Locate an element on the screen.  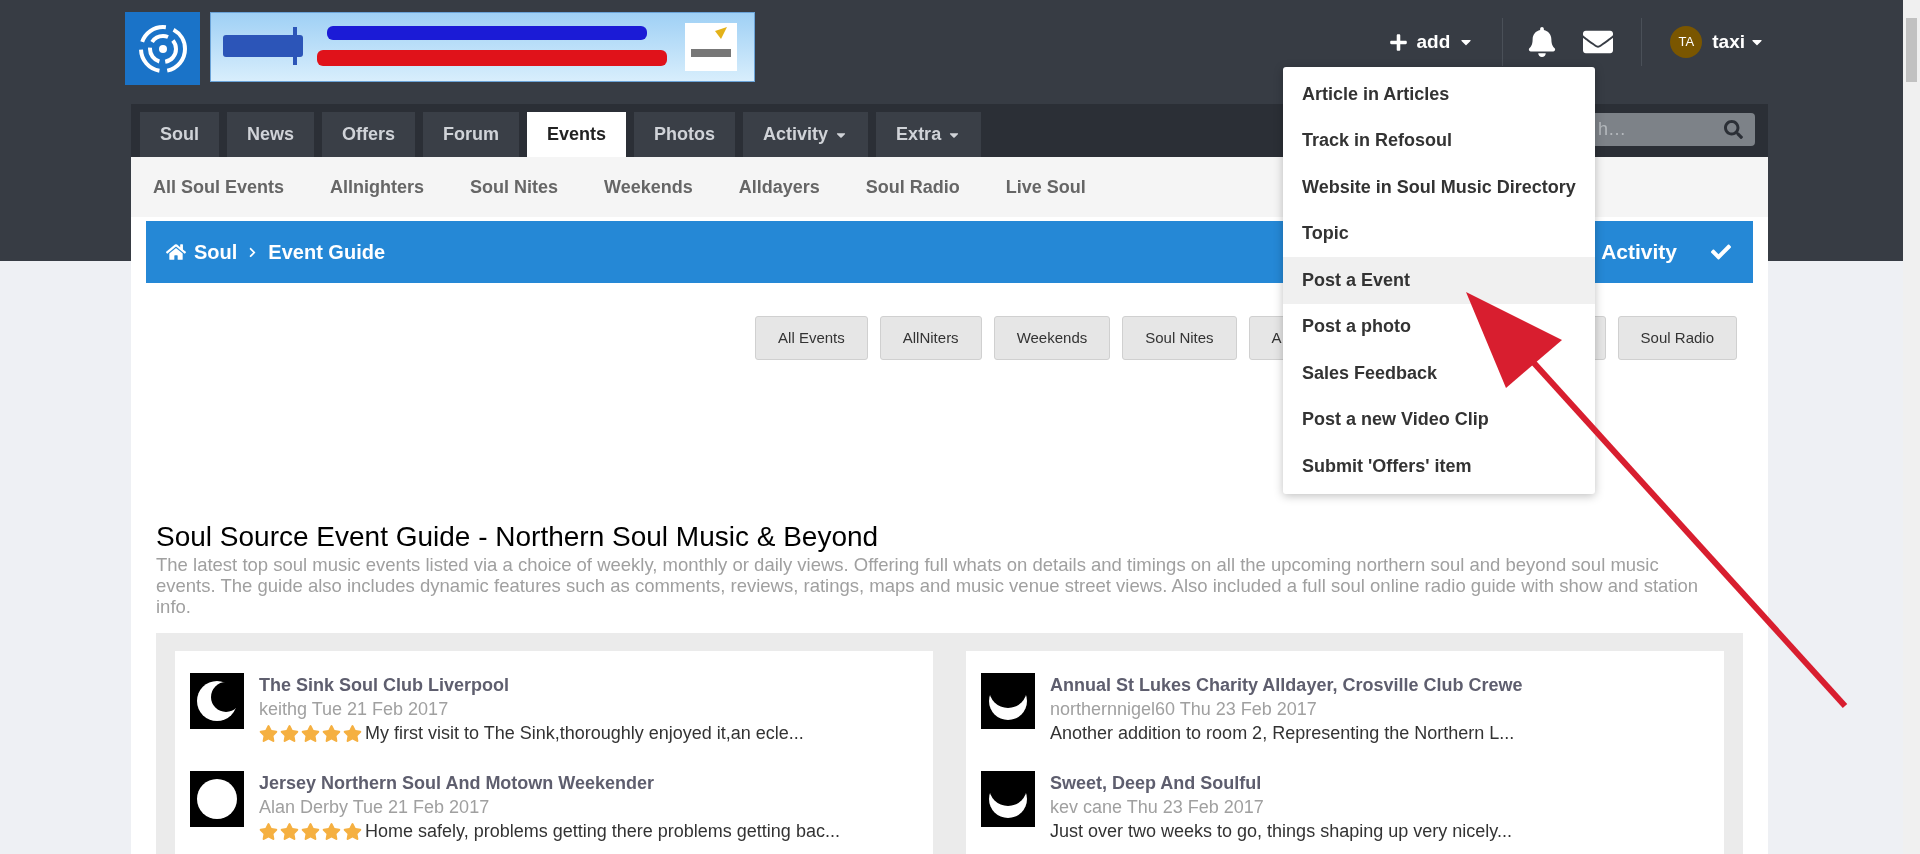
filter-button: Weekends is located at coordinates (1052, 338).